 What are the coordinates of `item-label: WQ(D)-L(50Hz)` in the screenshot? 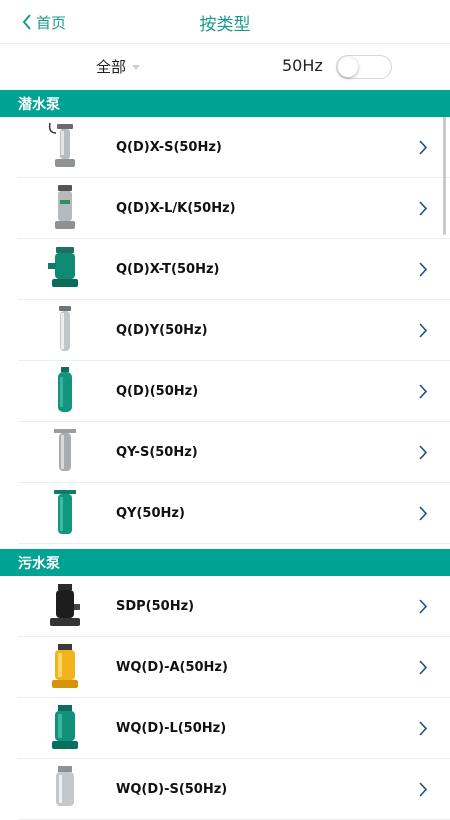 It's located at (171, 728).